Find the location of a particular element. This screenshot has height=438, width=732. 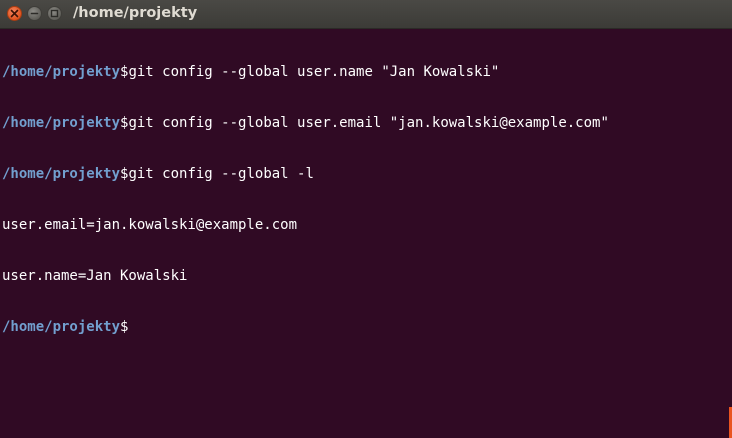

output-line: user.email=jan.kowalski@example.com is located at coordinates (150, 225).